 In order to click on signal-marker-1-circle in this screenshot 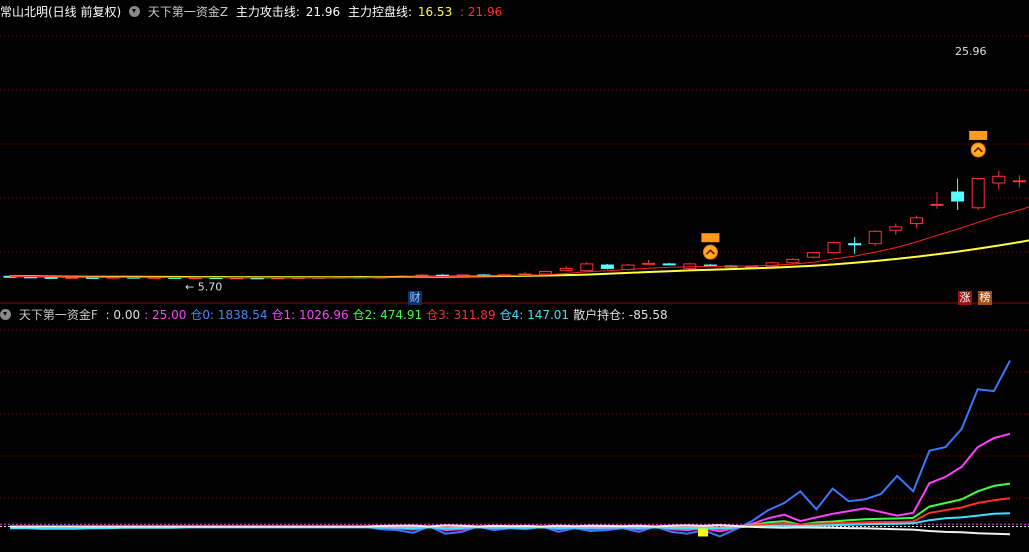, I will do `click(710, 252)`.